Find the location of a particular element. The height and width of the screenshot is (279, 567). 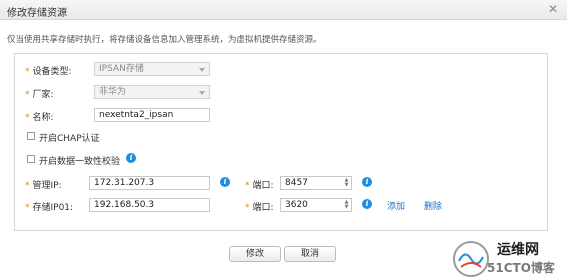

mgmt-ip-input is located at coordinates (149, 183).